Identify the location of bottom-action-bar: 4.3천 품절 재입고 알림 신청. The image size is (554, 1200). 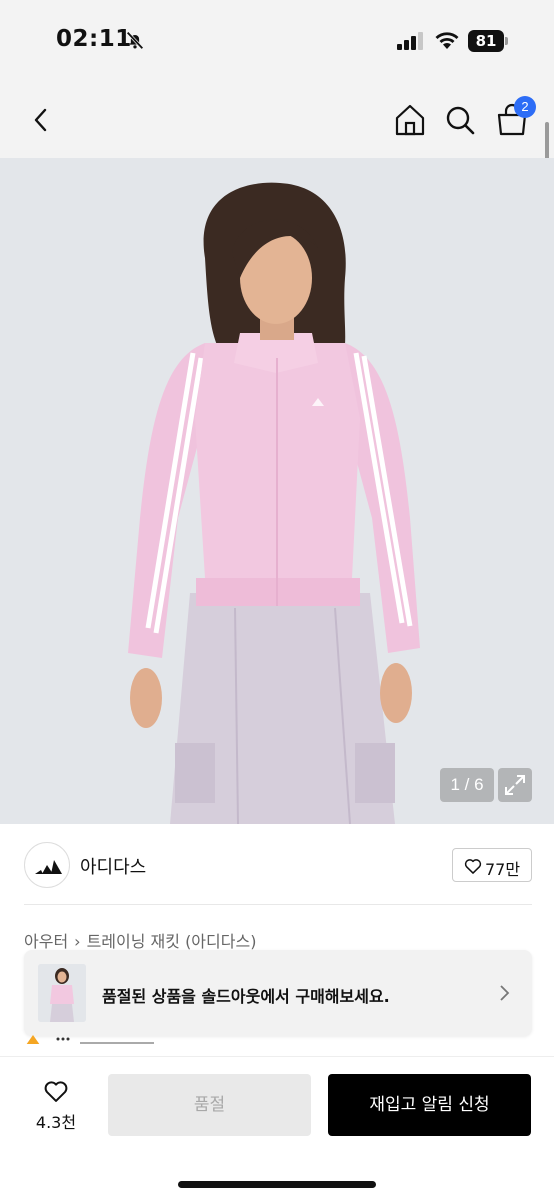
(277, 1128).